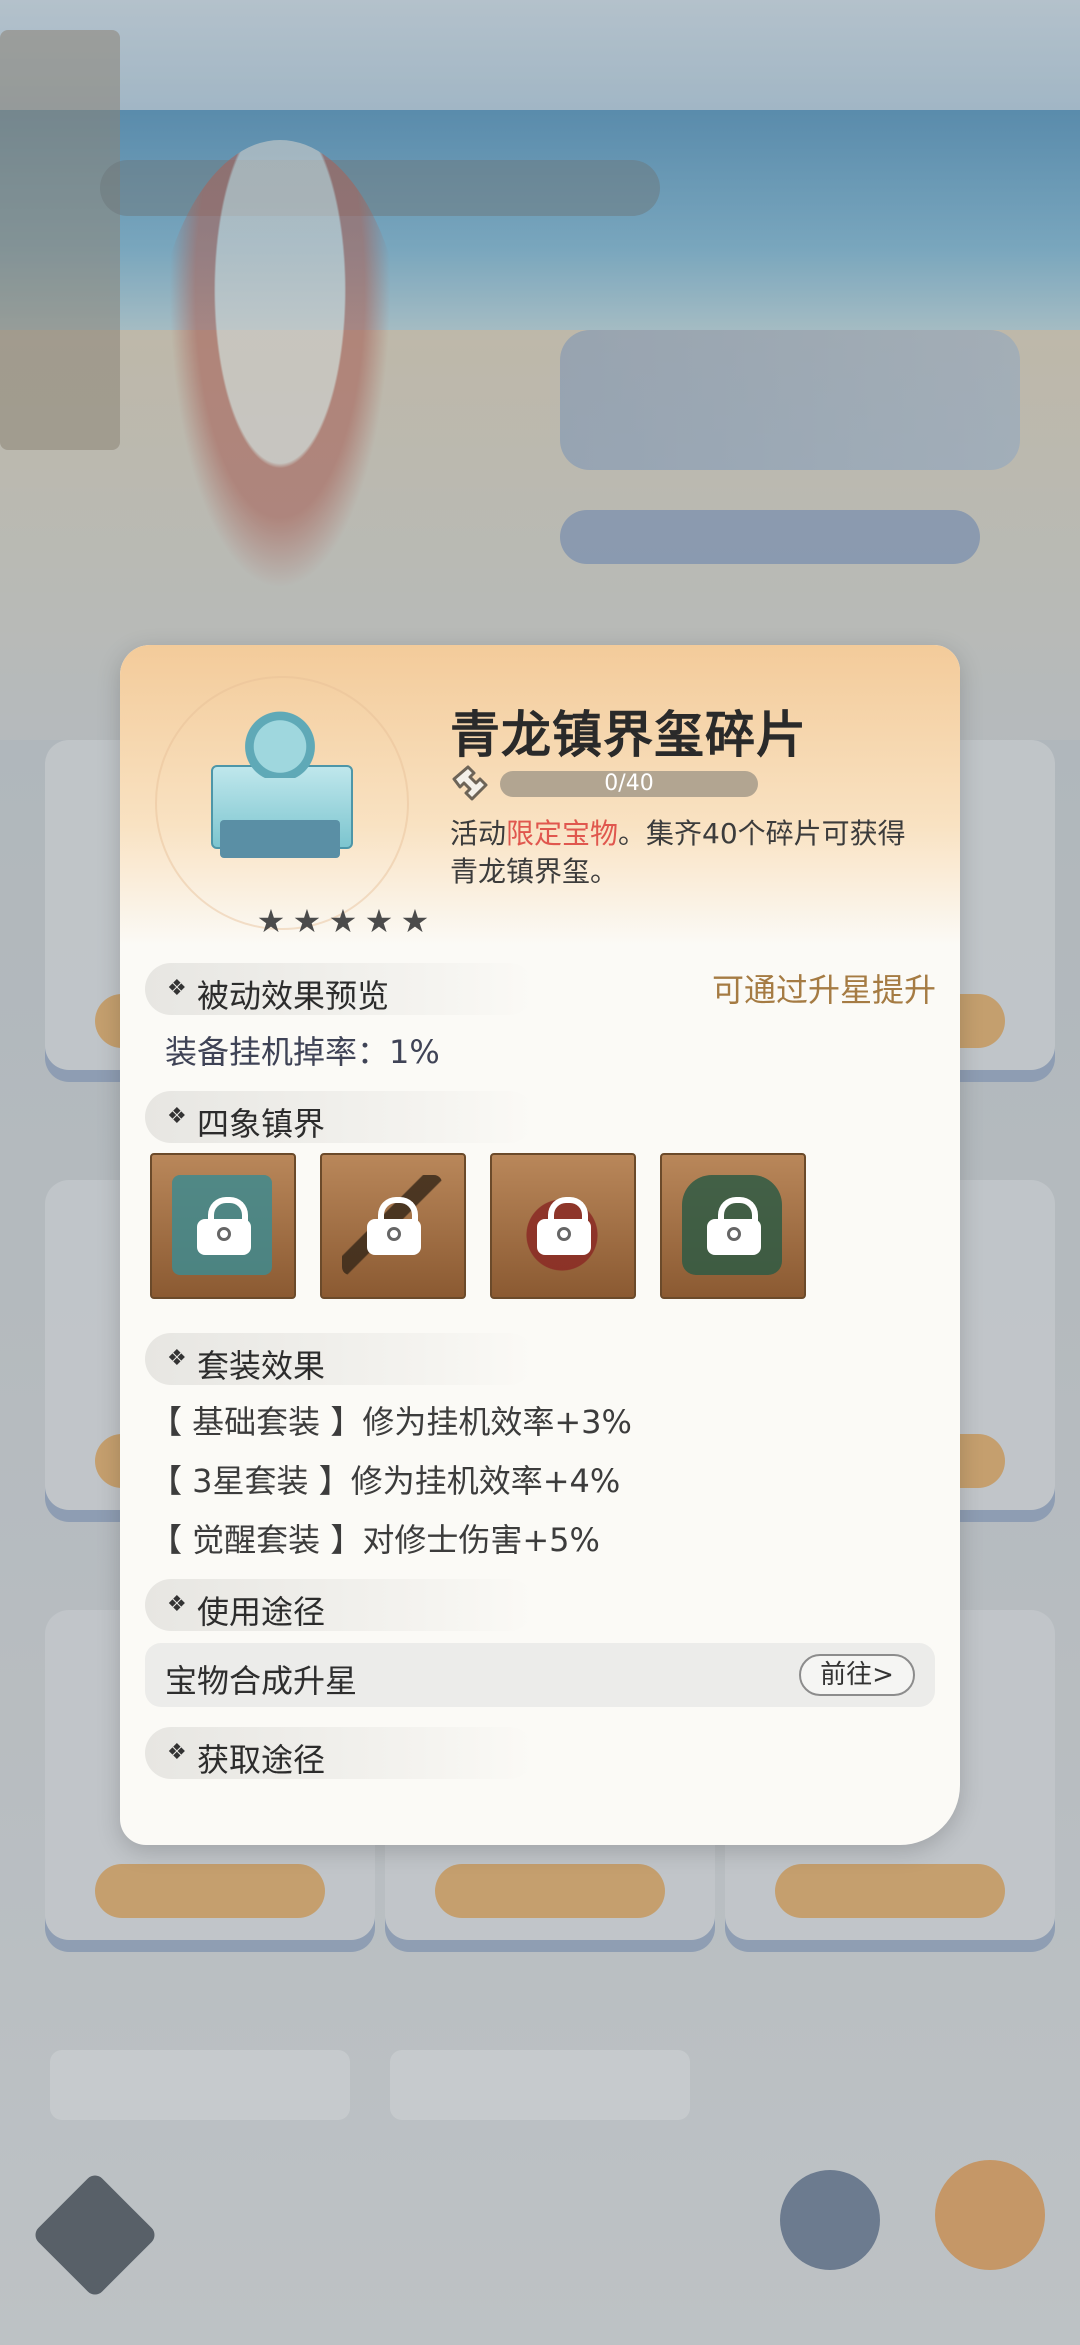 This screenshot has width=1080, height=2345. Describe the element at coordinates (261, 1612) in the screenshot. I see `section-title: 使用途径` at that location.